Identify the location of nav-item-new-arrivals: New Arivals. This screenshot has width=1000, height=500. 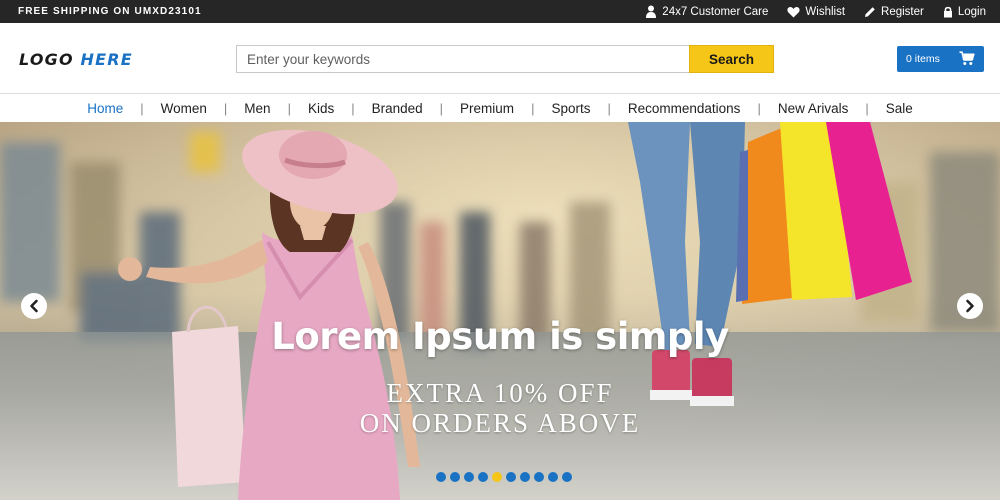
(813, 108).